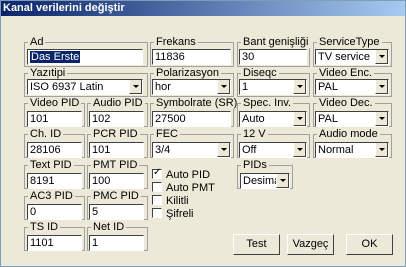  I want to click on title-bar: Kanal verilerini değiştir, so click(203, 8).